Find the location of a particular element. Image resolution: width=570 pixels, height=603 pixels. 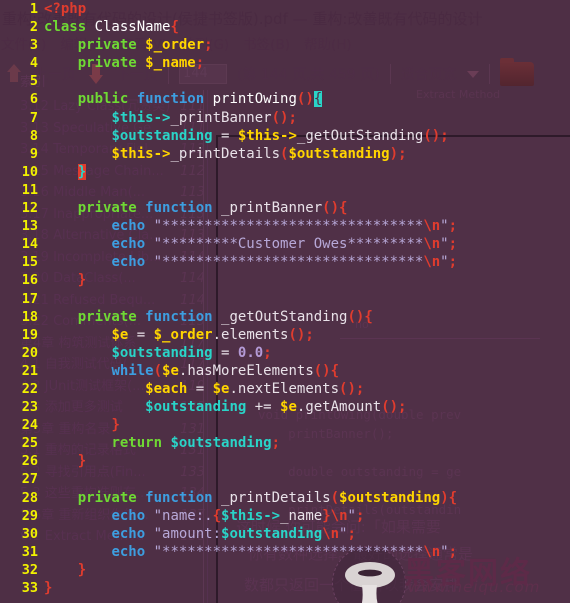

code-line-content: <?php is located at coordinates (65, 9).